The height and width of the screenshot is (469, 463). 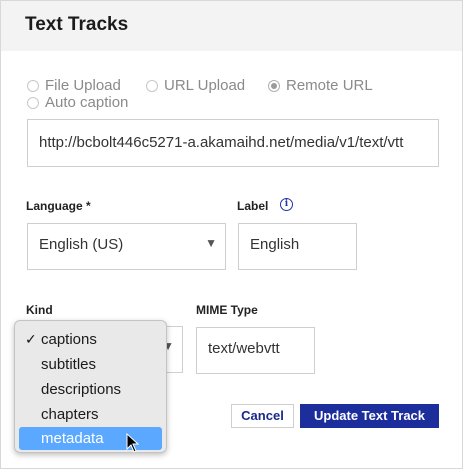 I want to click on kind-option-descriptions: descriptions, so click(x=90, y=389).